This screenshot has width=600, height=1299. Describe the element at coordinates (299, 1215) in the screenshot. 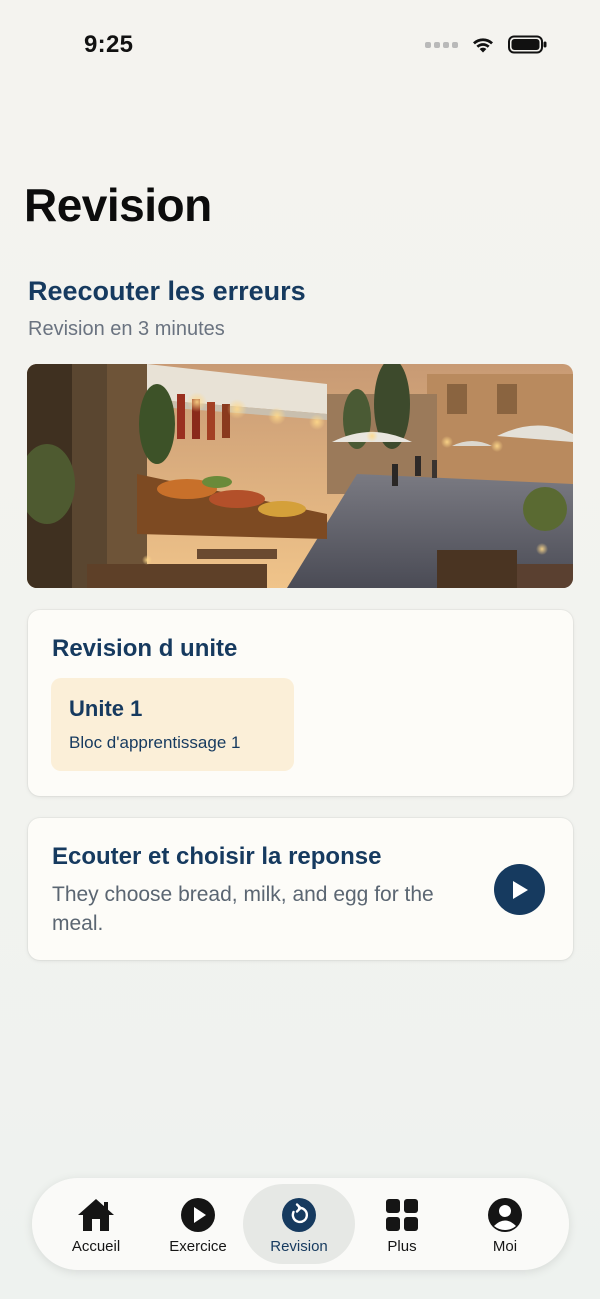

I see `revision-icon` at that location.